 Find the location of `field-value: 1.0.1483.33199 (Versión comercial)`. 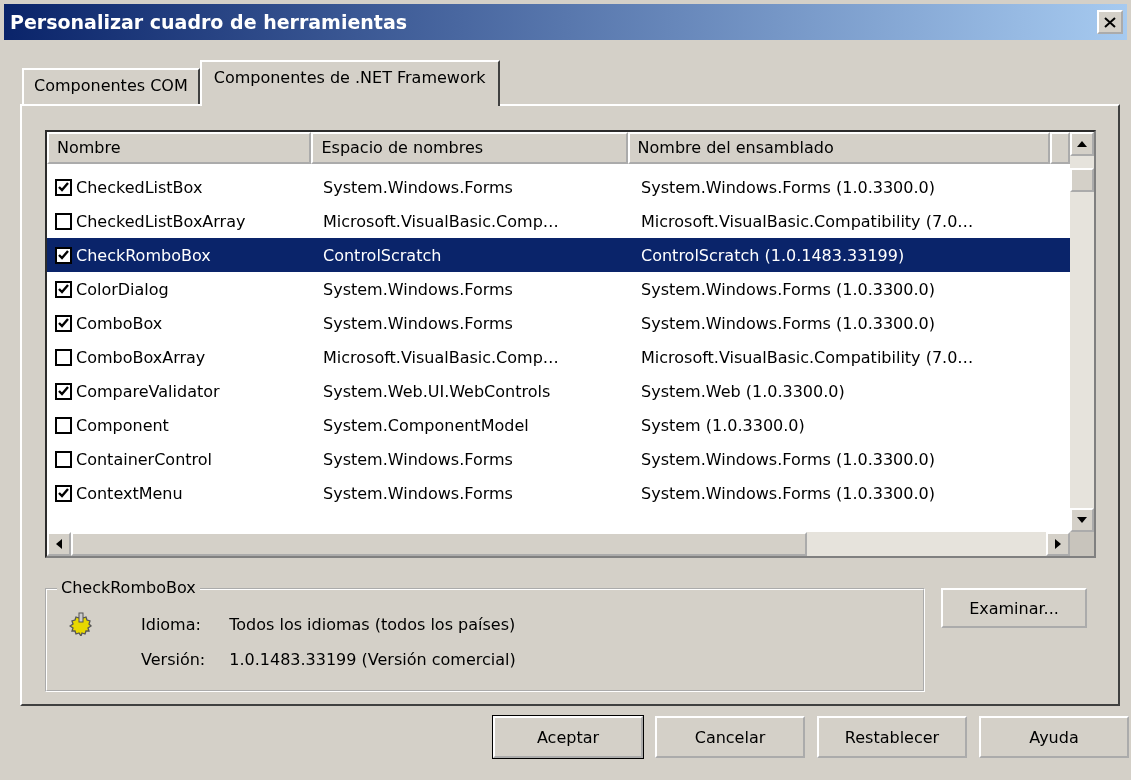

field-value: 1.0.1483.33199 (Versión comercial) is located at coordinates (373, 659).